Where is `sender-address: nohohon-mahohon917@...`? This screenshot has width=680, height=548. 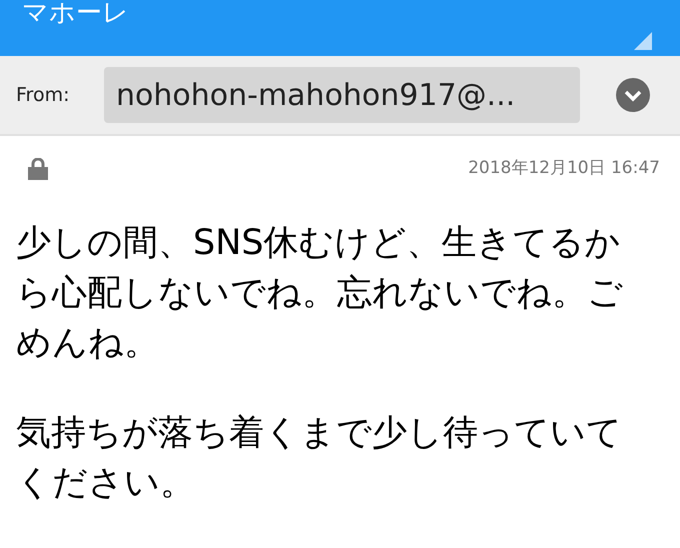 sender-address: nohohon-mahohon917@... is located at coordinates (342, 95).